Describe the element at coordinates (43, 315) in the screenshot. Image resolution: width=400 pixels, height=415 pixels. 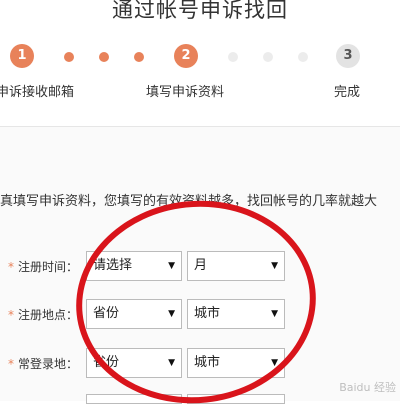
I see `register-location-label: * 注册地点：` at that location.